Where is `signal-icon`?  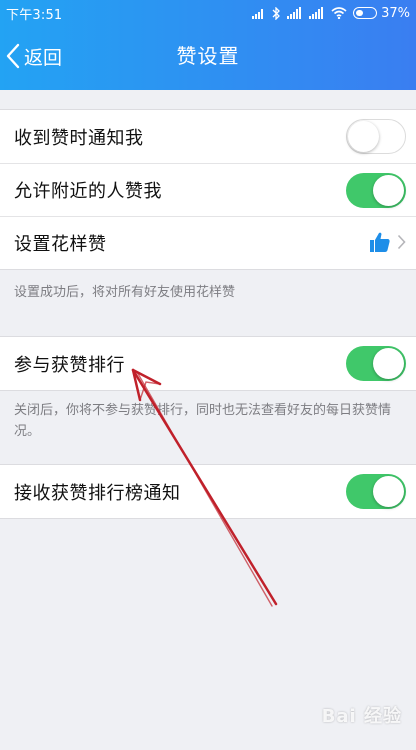 signal-icon is located at coordinates (258, 14).